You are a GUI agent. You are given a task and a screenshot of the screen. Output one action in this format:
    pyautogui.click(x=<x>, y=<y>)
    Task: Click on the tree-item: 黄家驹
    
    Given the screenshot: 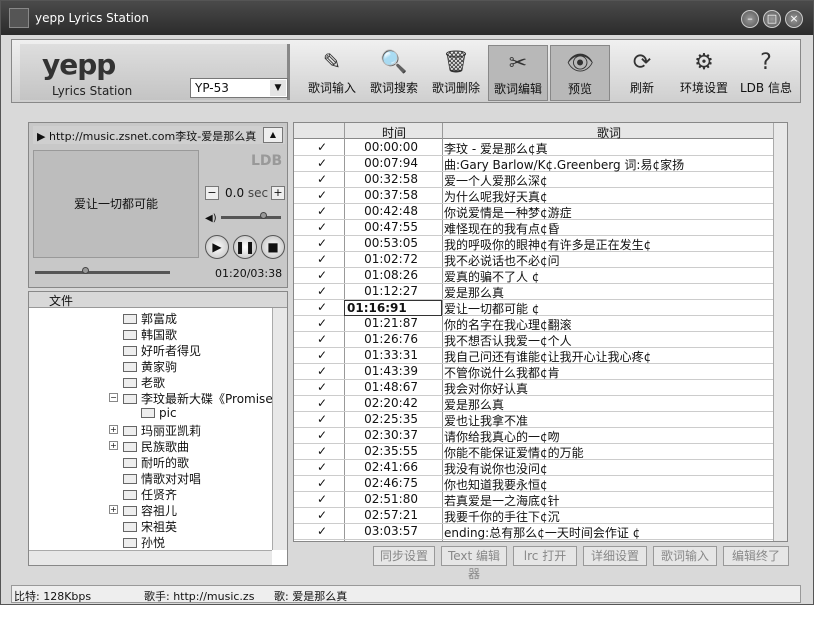 What is the action you would take?
    pyautogui.click(x=150, y=366)
    